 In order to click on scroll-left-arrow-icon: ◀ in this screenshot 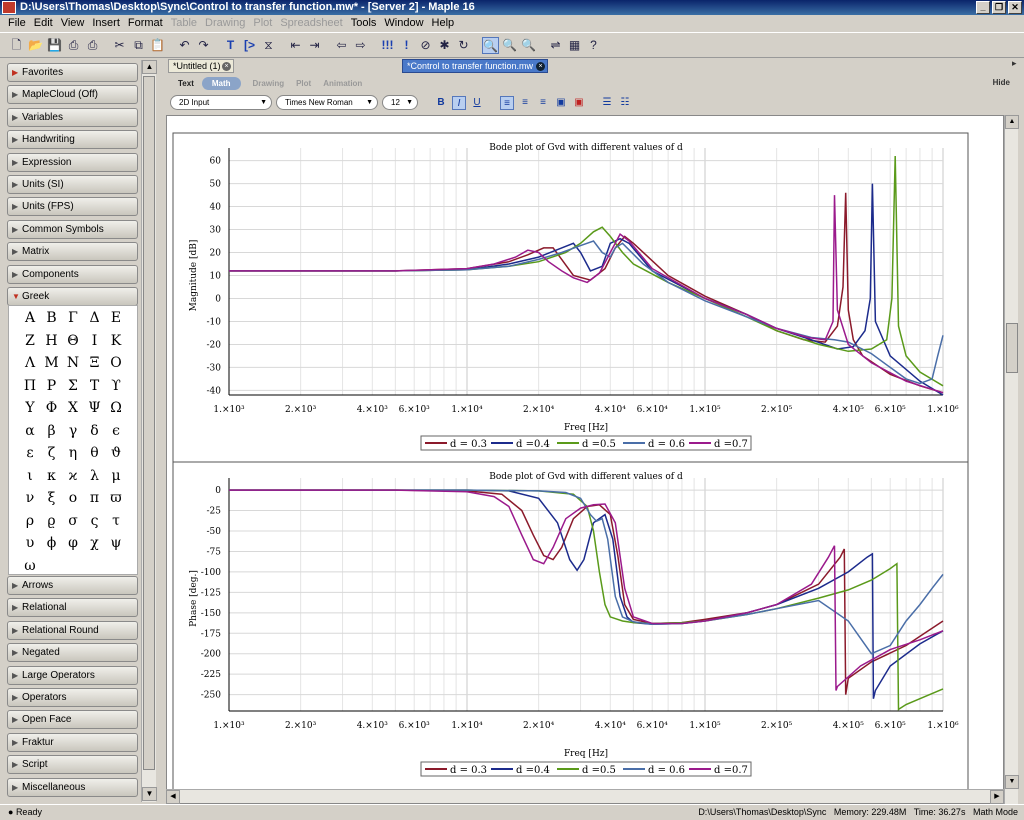, I will do `click(173, 797)`.